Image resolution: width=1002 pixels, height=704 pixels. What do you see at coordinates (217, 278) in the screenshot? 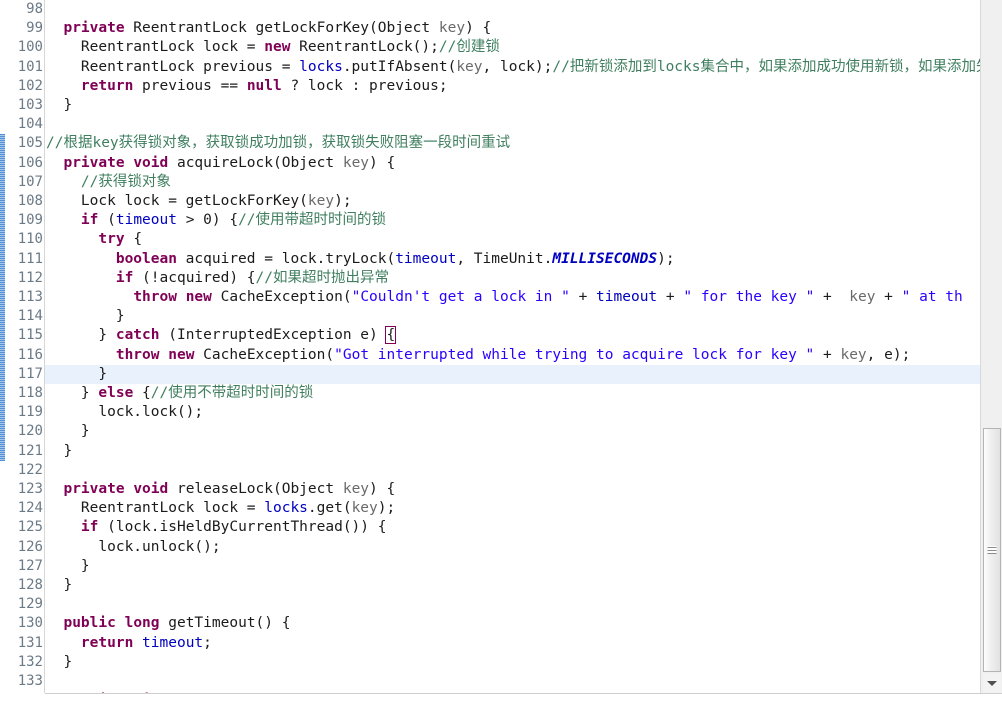
I see `code-line-112: if (!acquired) {//如果超时抛出异常` at bounding box center [217, 278].